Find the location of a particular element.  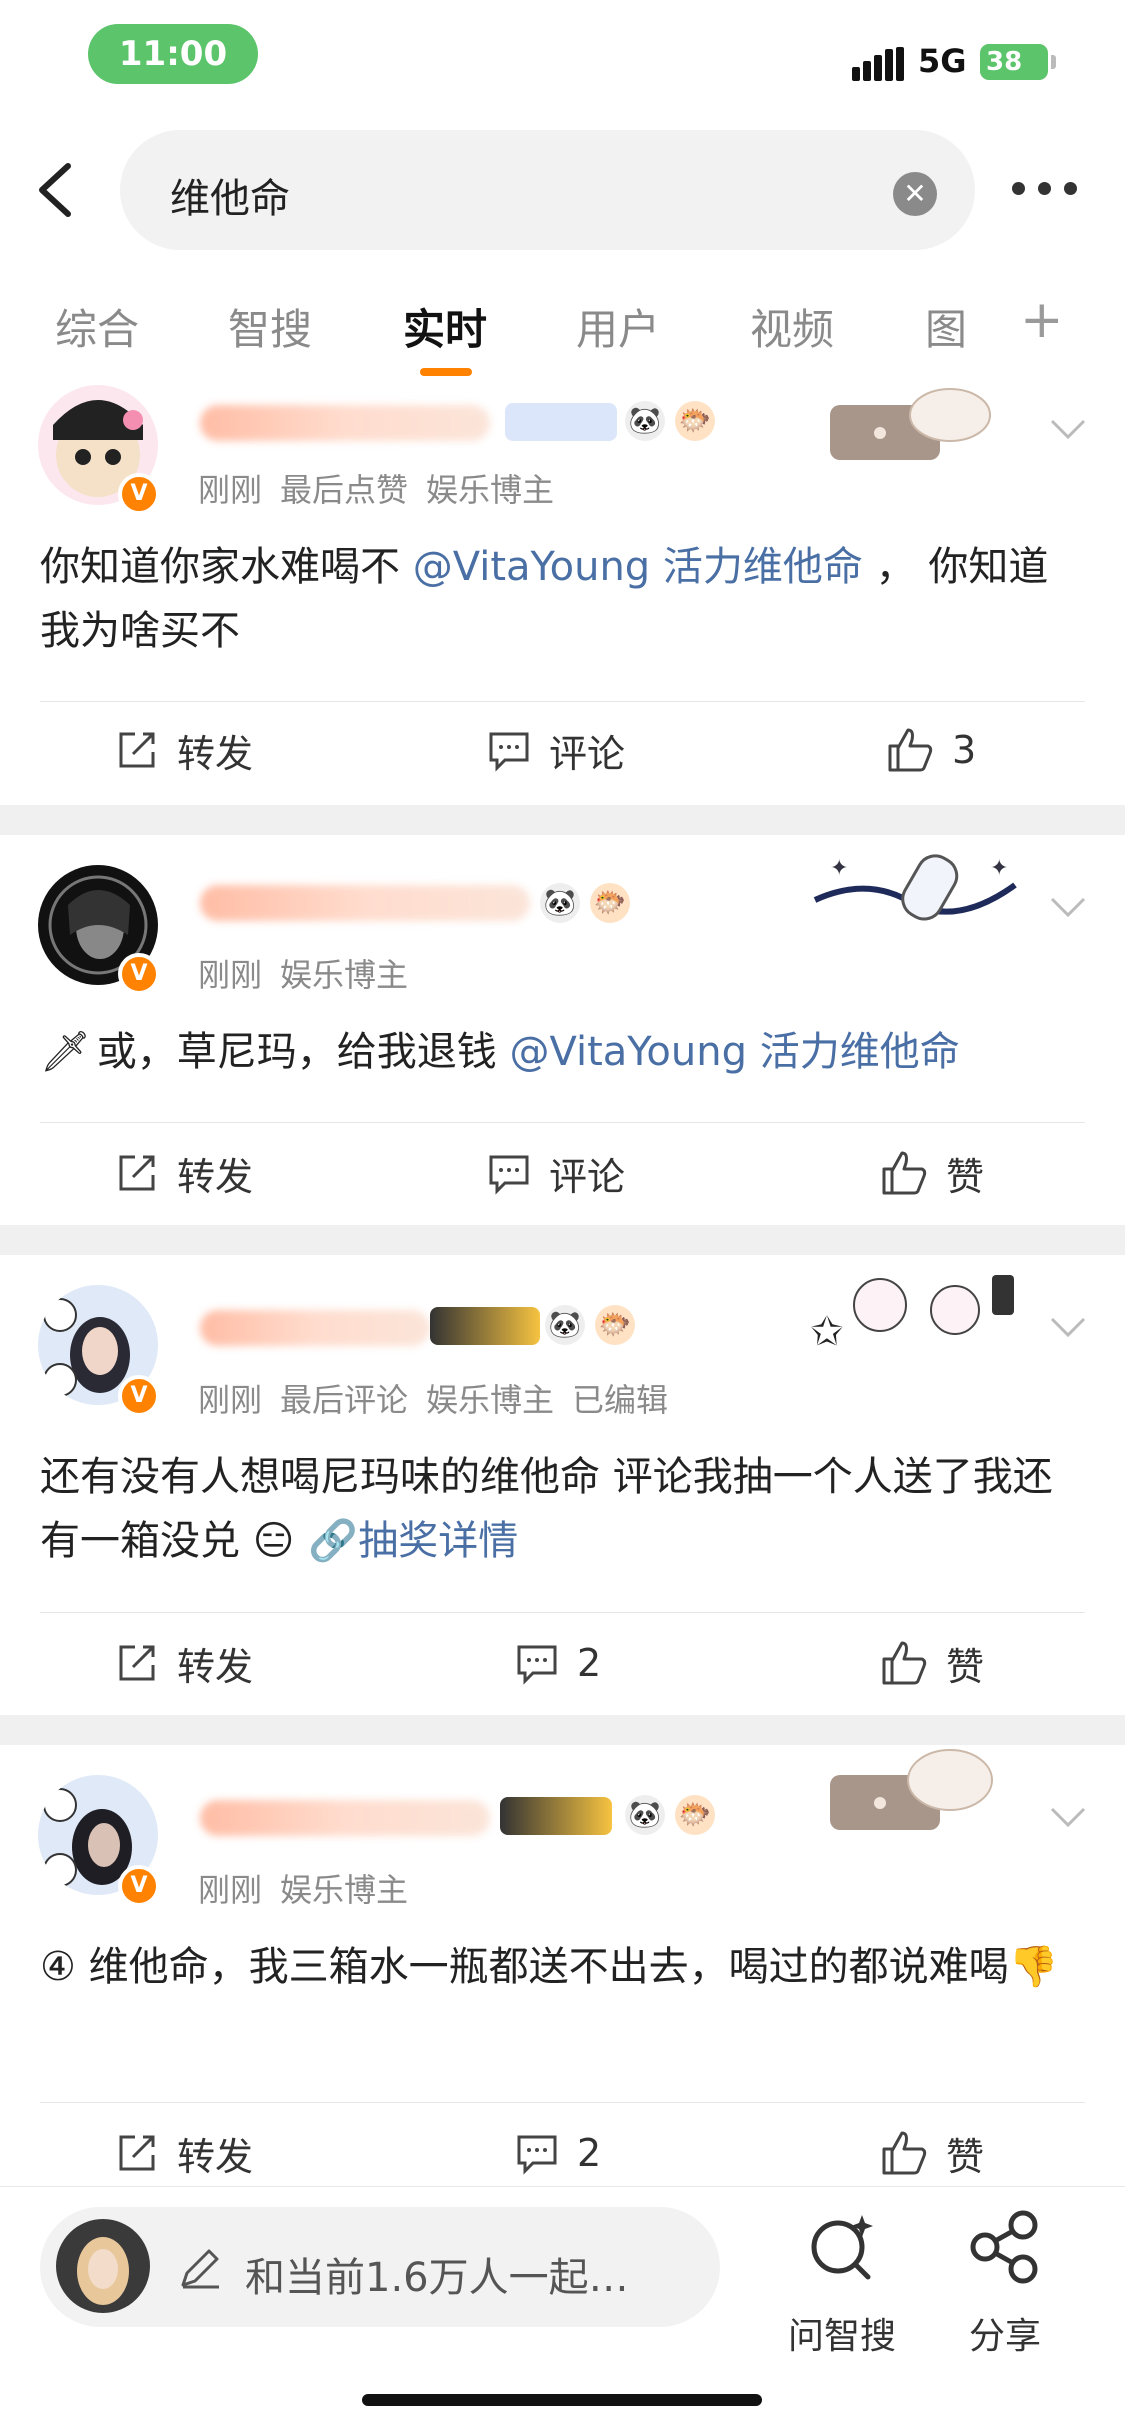

status-time: 11:00 is located at coordinates (173, 54).